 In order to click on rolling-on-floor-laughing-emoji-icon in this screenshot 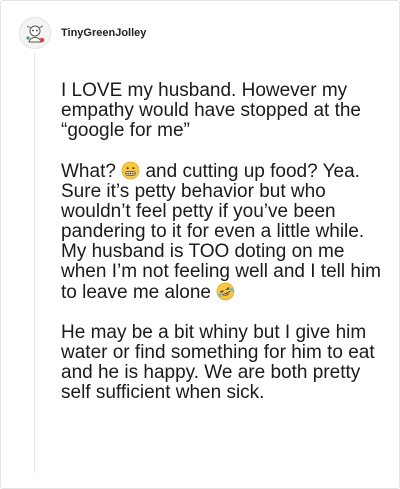, I will do `click(225, 291)`.